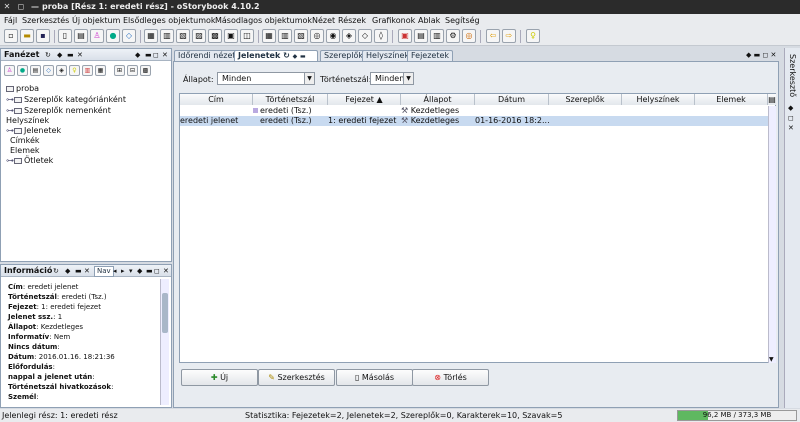 The width and height of the screenshot is (800, 422). What do you see at coordinates (149, 271) in the screenshot?
I see `info-min2-icon: ▬` at bounding box center [149, 271].